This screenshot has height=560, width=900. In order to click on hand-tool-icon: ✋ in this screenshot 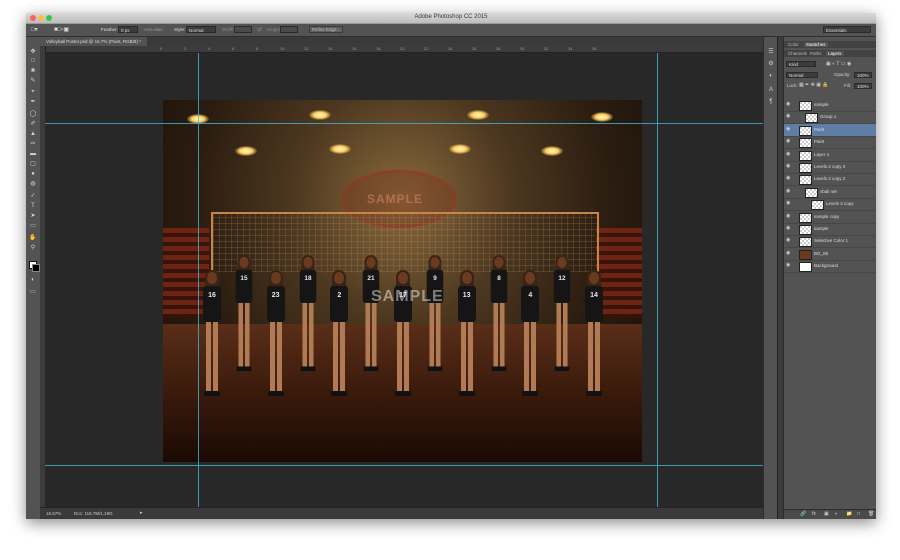, I will do `click(33, 238)`.